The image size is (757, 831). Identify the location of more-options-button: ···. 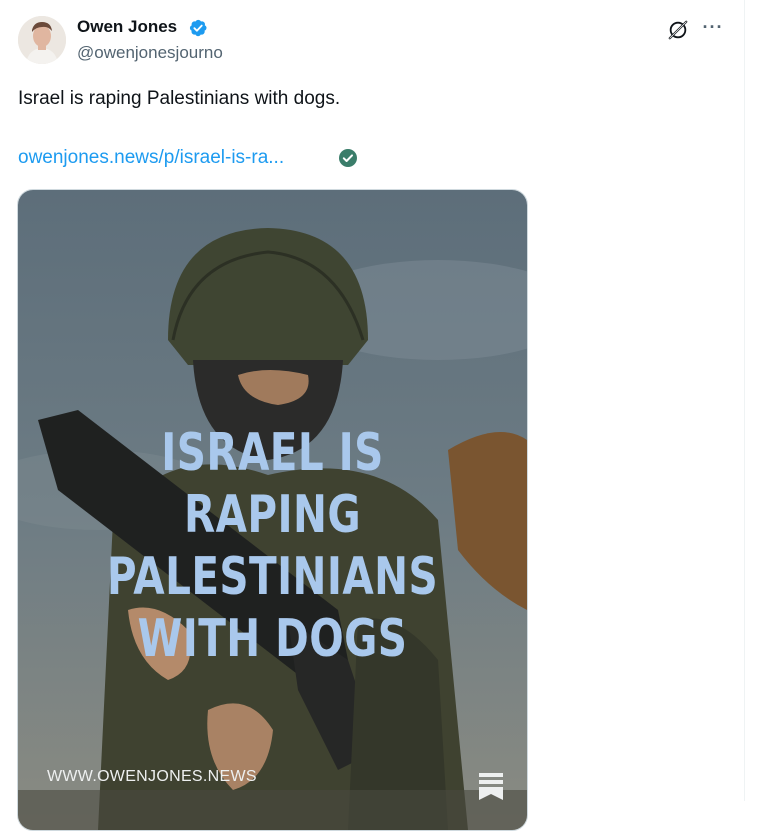
(713, 28).